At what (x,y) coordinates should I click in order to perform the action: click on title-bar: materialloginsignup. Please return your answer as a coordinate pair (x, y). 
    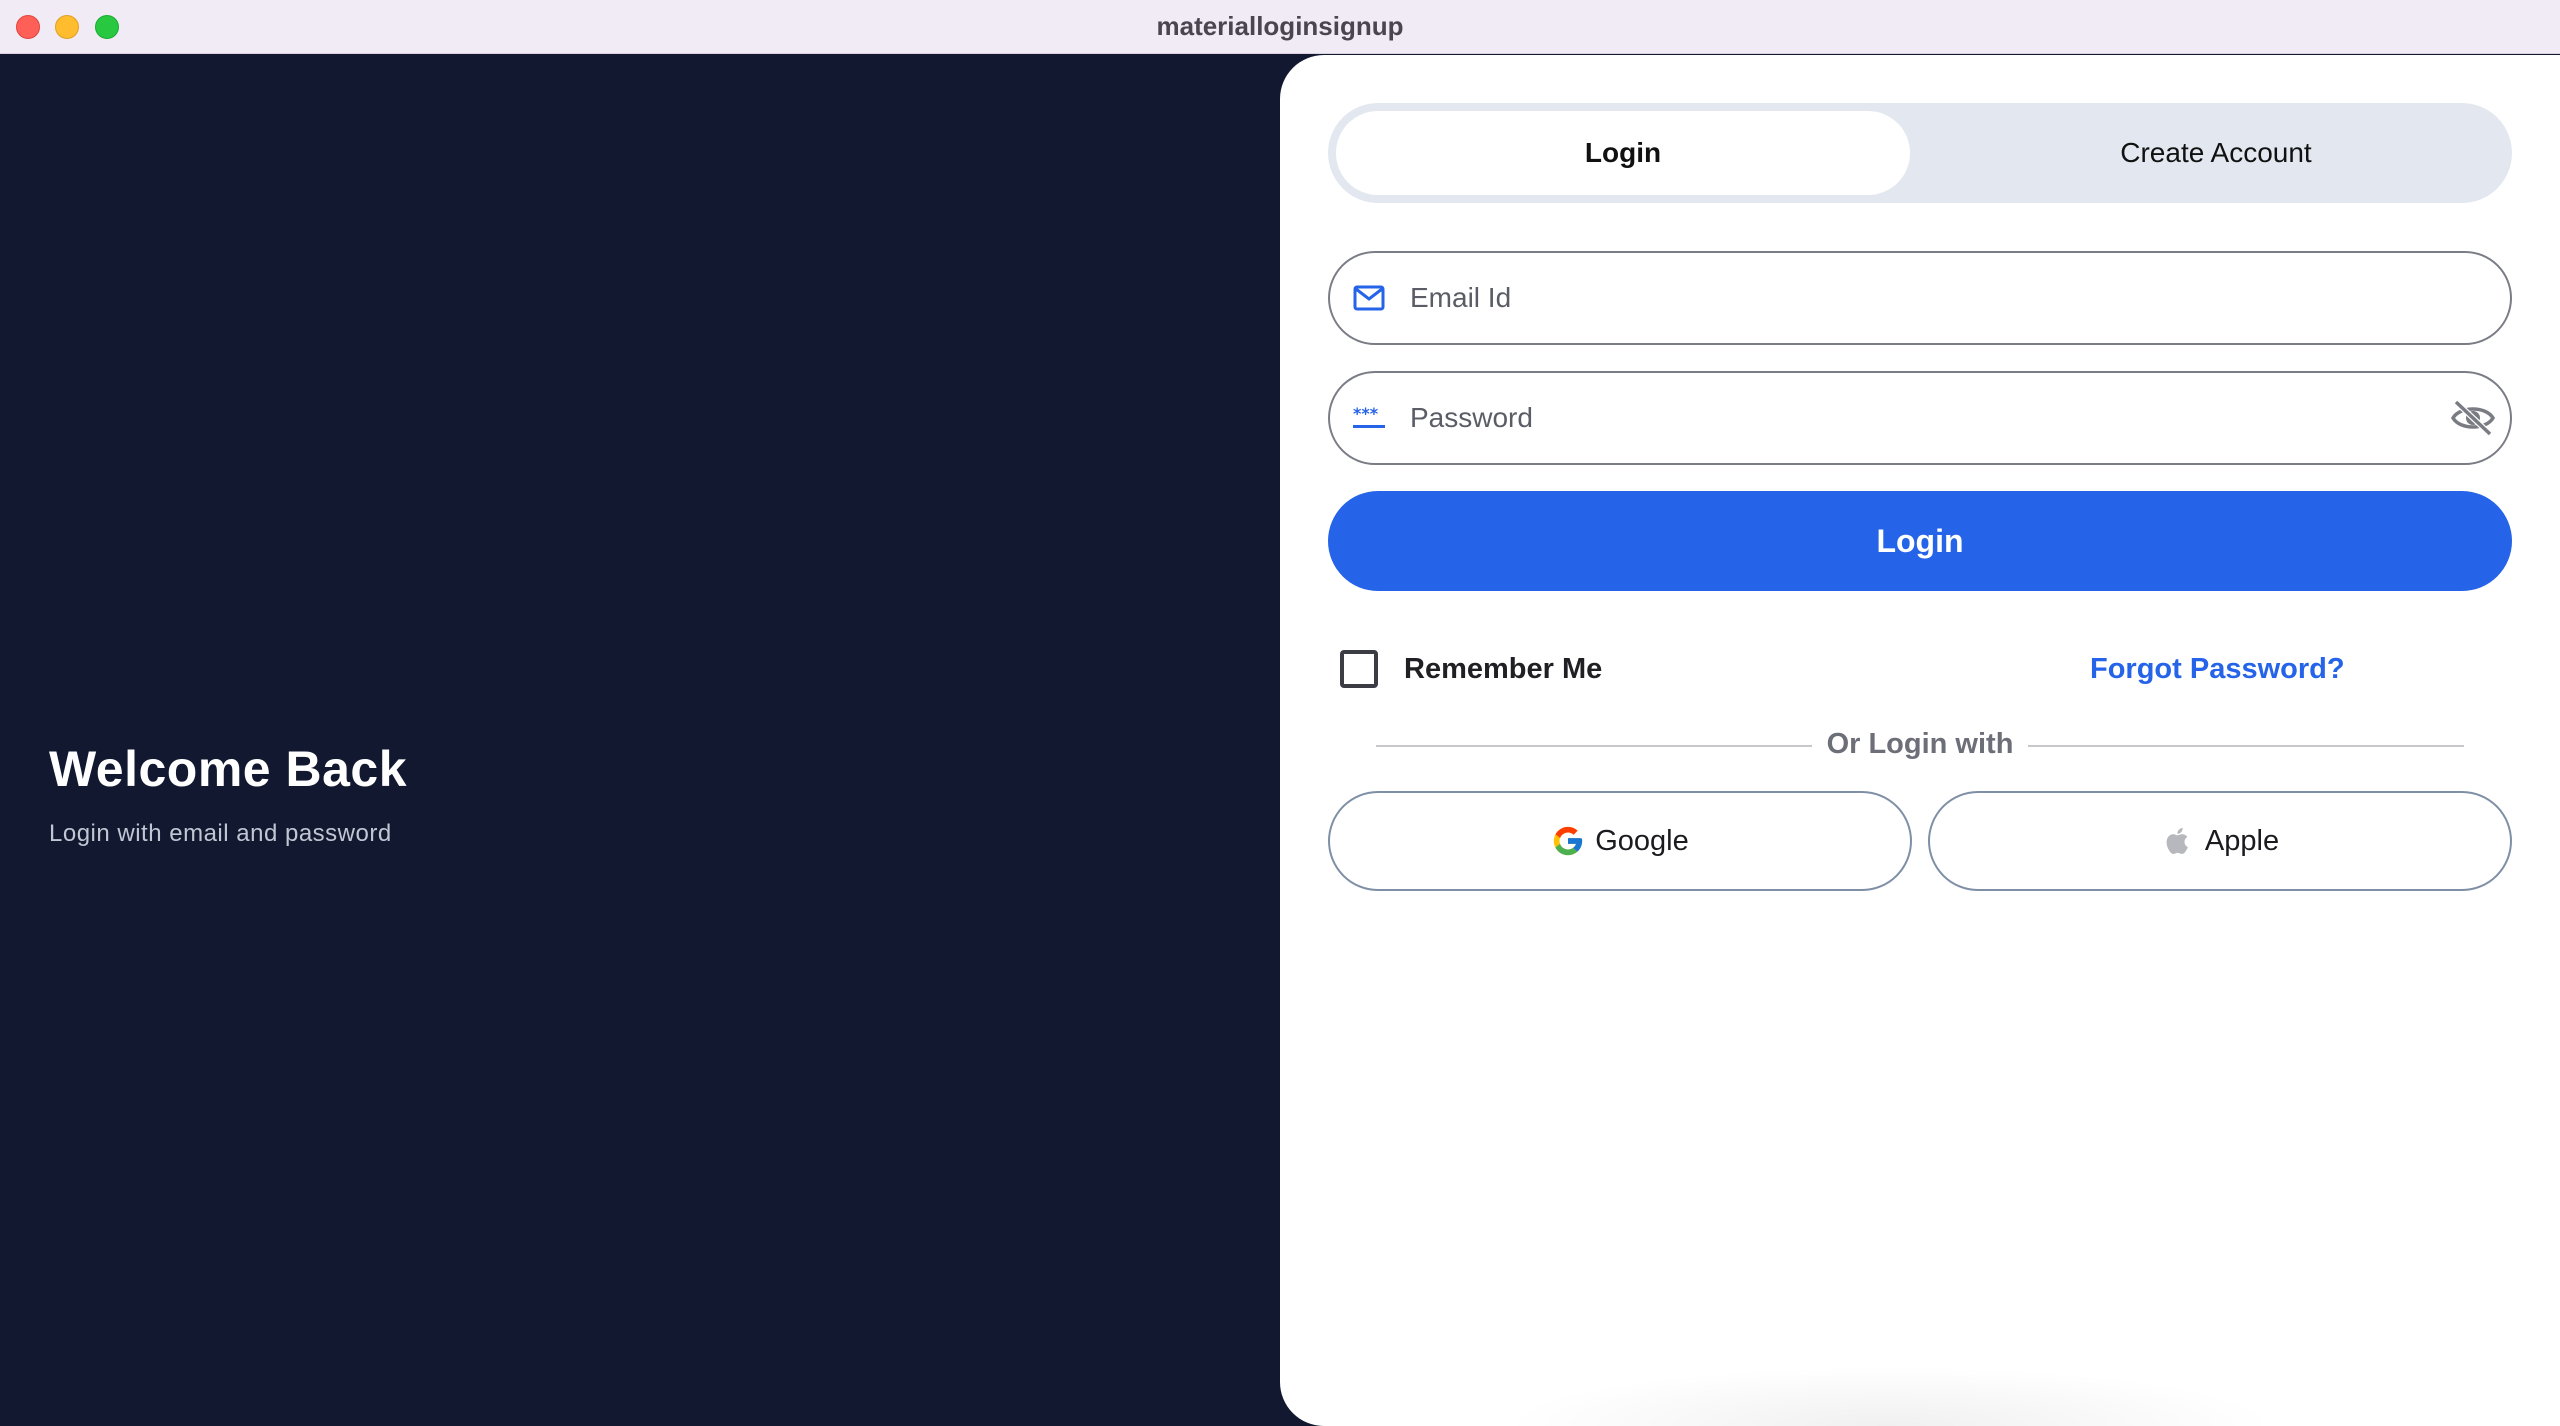
    Looking at the image, I should click on (1280, 27).